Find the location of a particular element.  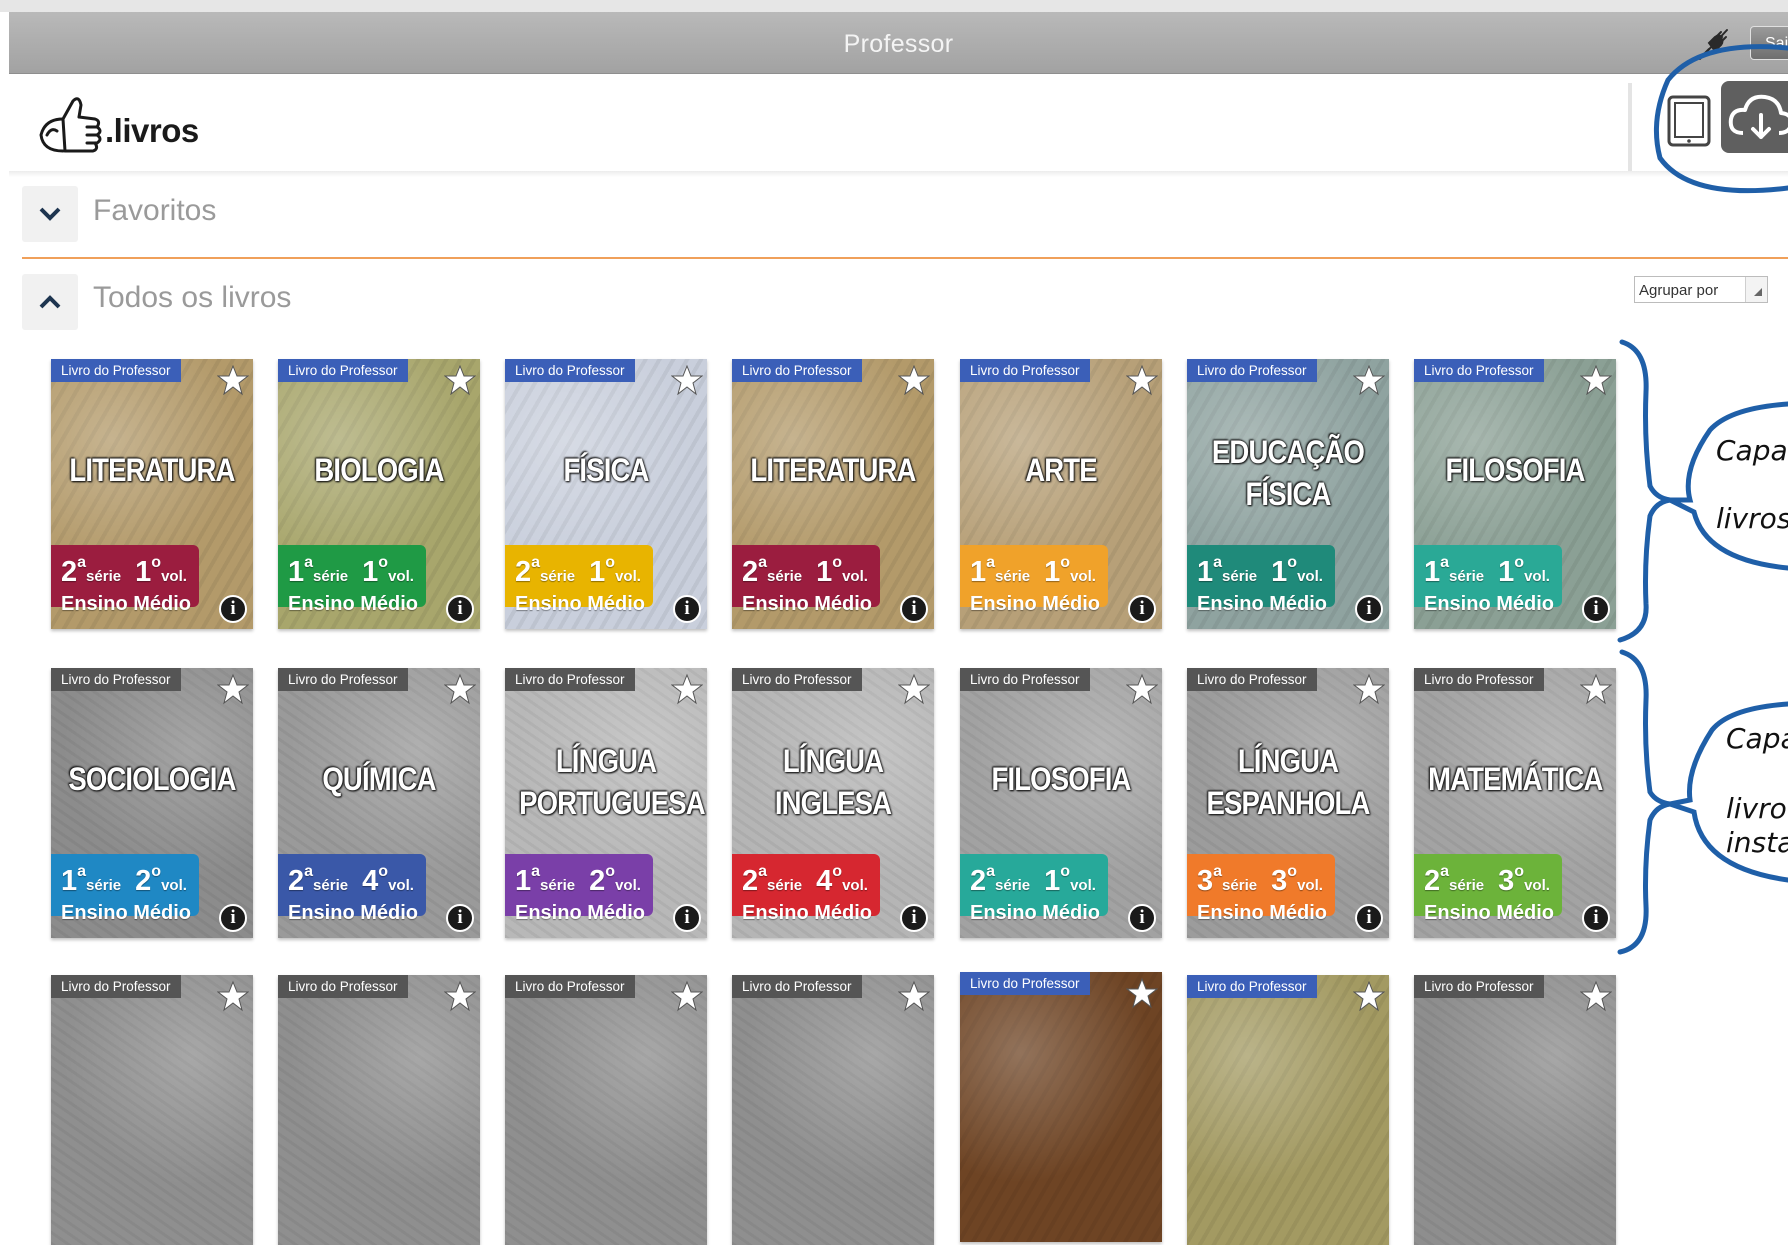

group-by-select: Agrupar por is located at coordinates (1701, 289).